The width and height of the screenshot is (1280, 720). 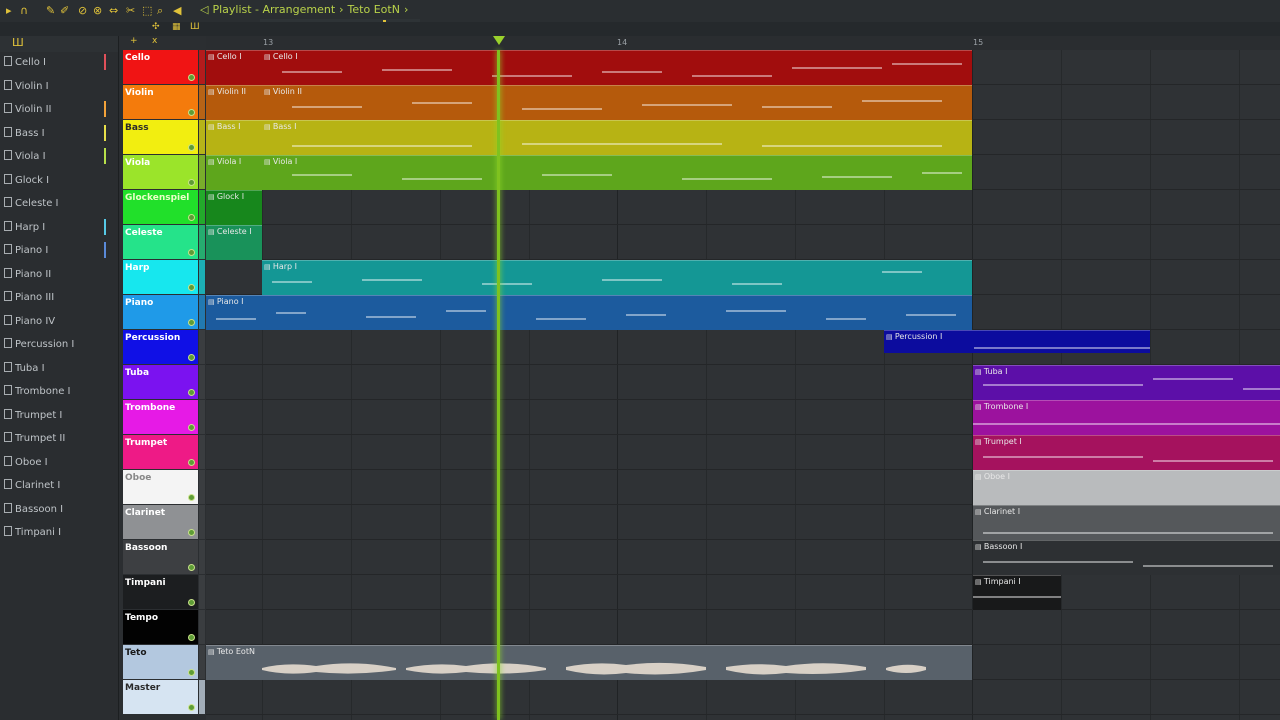 What do you see at coordinates (617, 172) in the screenshot?
I see `clip-viola-2: Viola I` at bounding box center [617, 172].